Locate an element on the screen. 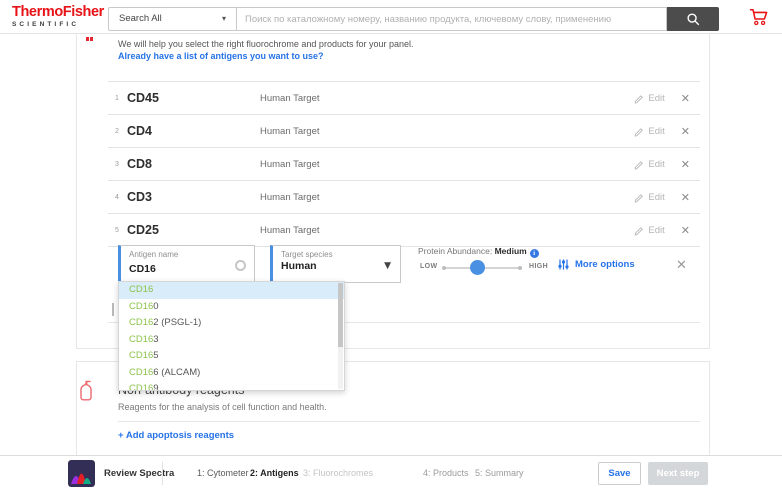  suggestion-rest: 0 is located at coordinates (156, 306).